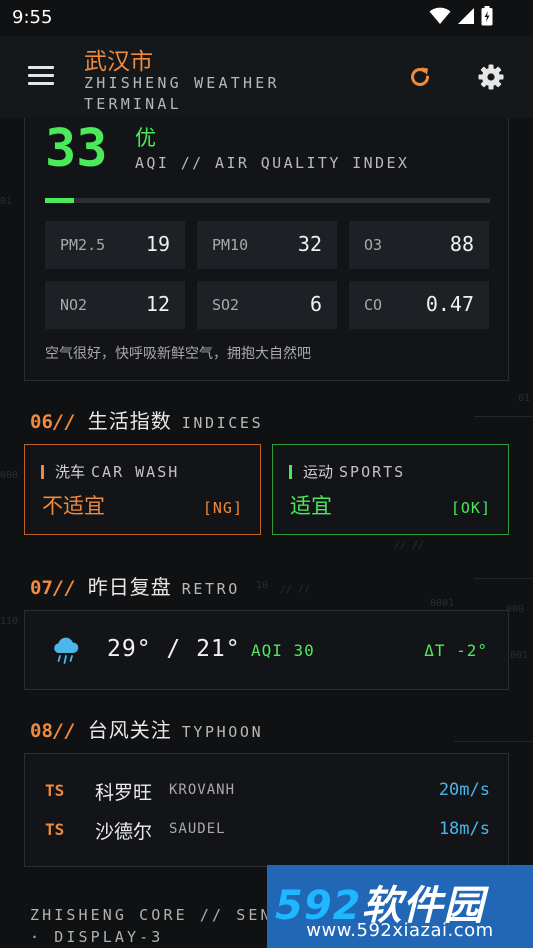  What do you see at coordinates (372, 472) in the screenshot?
I see `index-title-en: SPORTS` at bounding box center [372, 472].